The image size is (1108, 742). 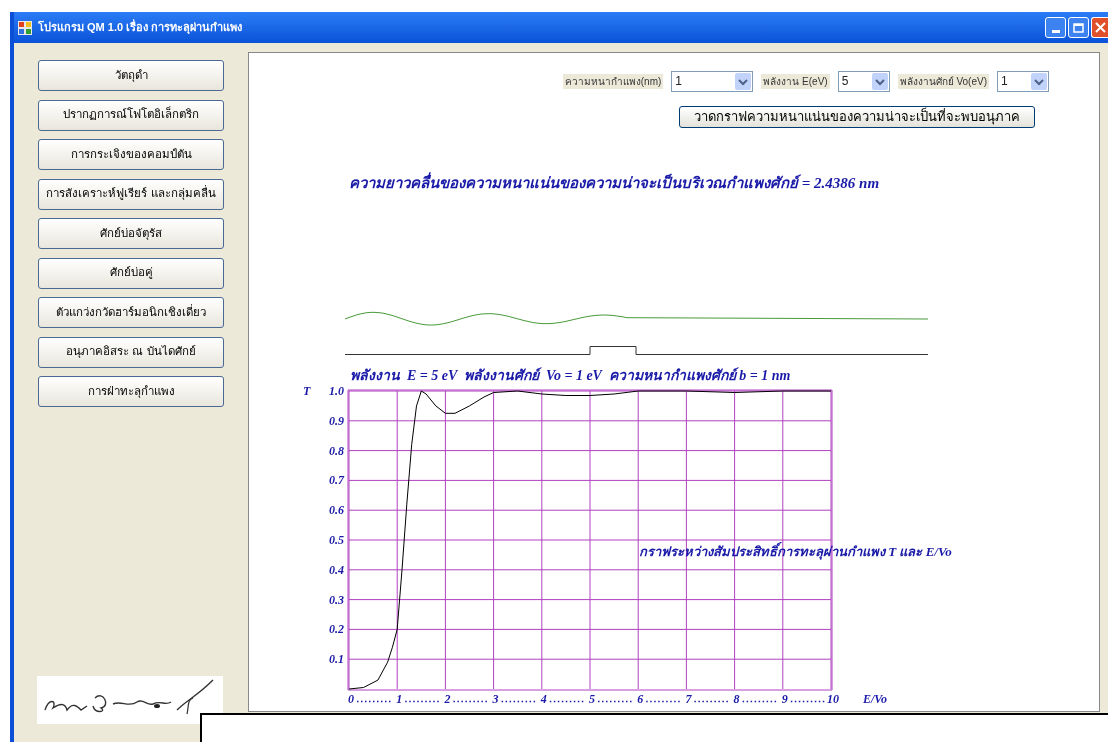 What do you see at coordinates (336, 569) in the screenshot?
I see `y-tick-label: 0.4` at bounding box center [336, 569].